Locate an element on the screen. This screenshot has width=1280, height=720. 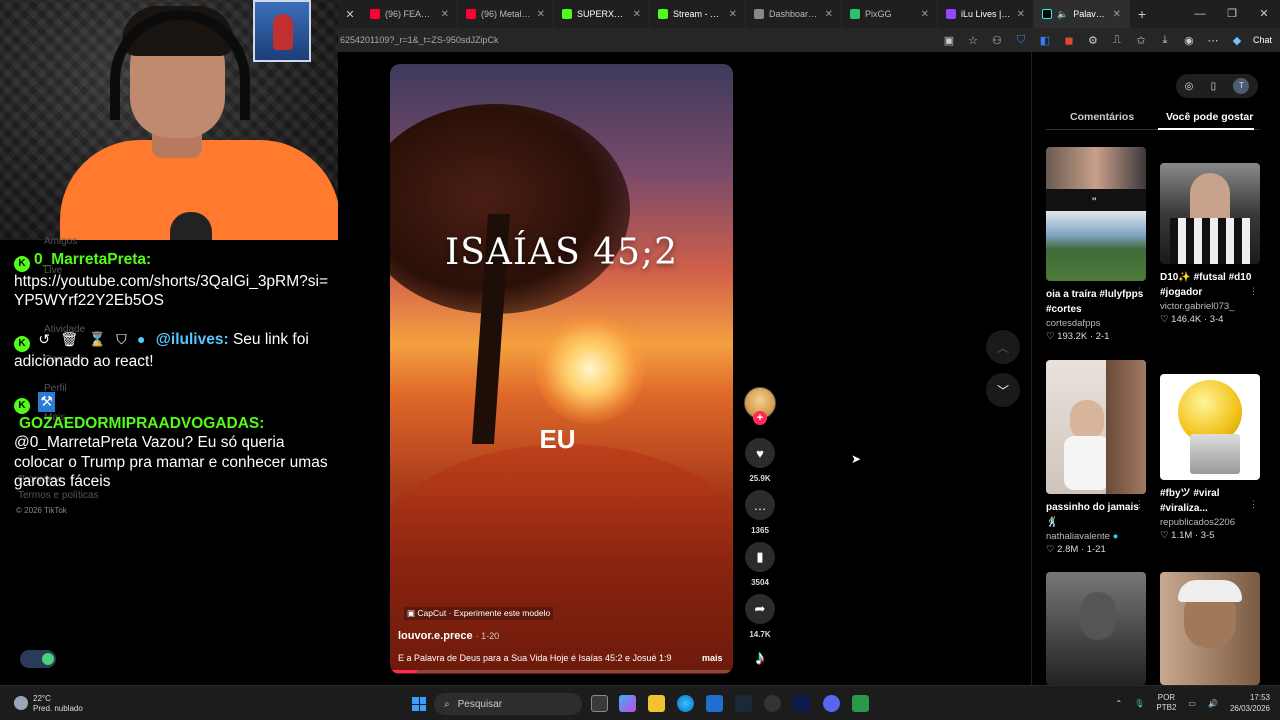
card-title: passinho do jamais 🕺 is located at coordinates (1092, 515).